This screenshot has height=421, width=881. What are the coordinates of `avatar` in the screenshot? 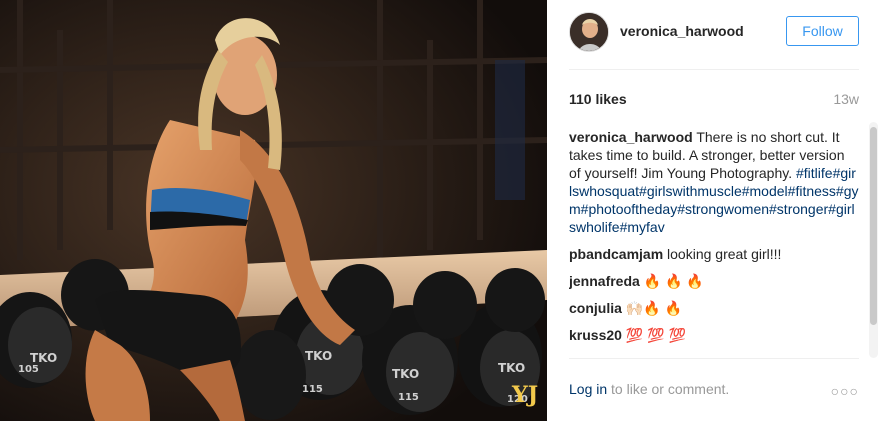 It's located at (589, 32).